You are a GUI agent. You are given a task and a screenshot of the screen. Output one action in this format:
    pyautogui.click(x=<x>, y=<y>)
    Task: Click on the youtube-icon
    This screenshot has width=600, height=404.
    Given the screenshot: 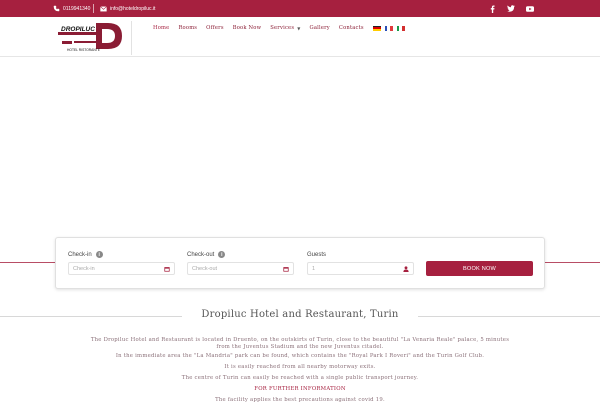 What is the action you would take?
    pyautogui.click(x=530, y=9)
    